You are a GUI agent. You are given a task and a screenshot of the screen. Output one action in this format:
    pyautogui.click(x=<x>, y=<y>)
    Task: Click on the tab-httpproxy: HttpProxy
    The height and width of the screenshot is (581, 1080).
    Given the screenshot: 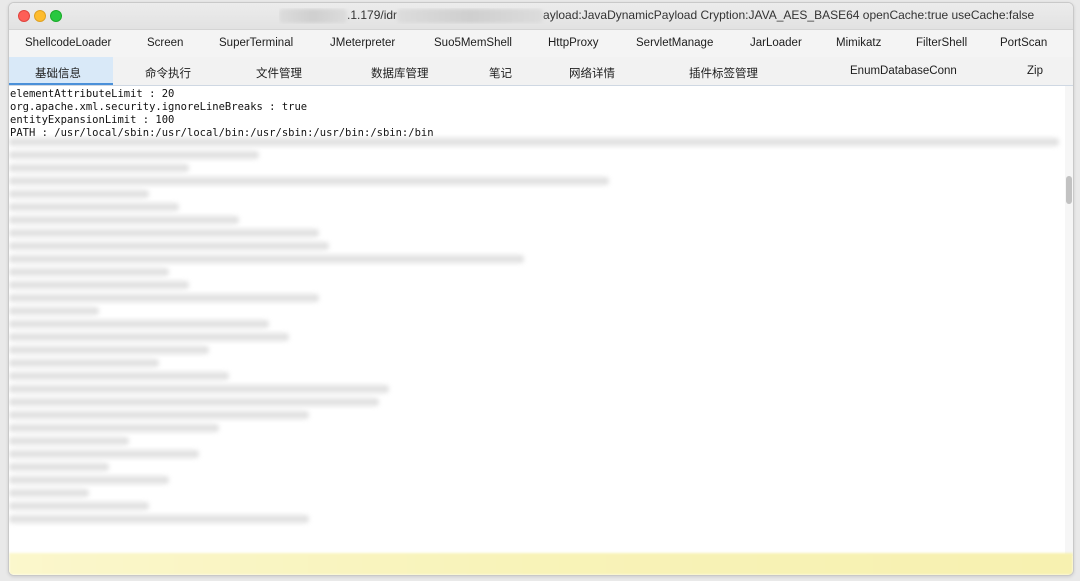 What is the action you would take?
    pyautogui.click(x=573, y=43)
    